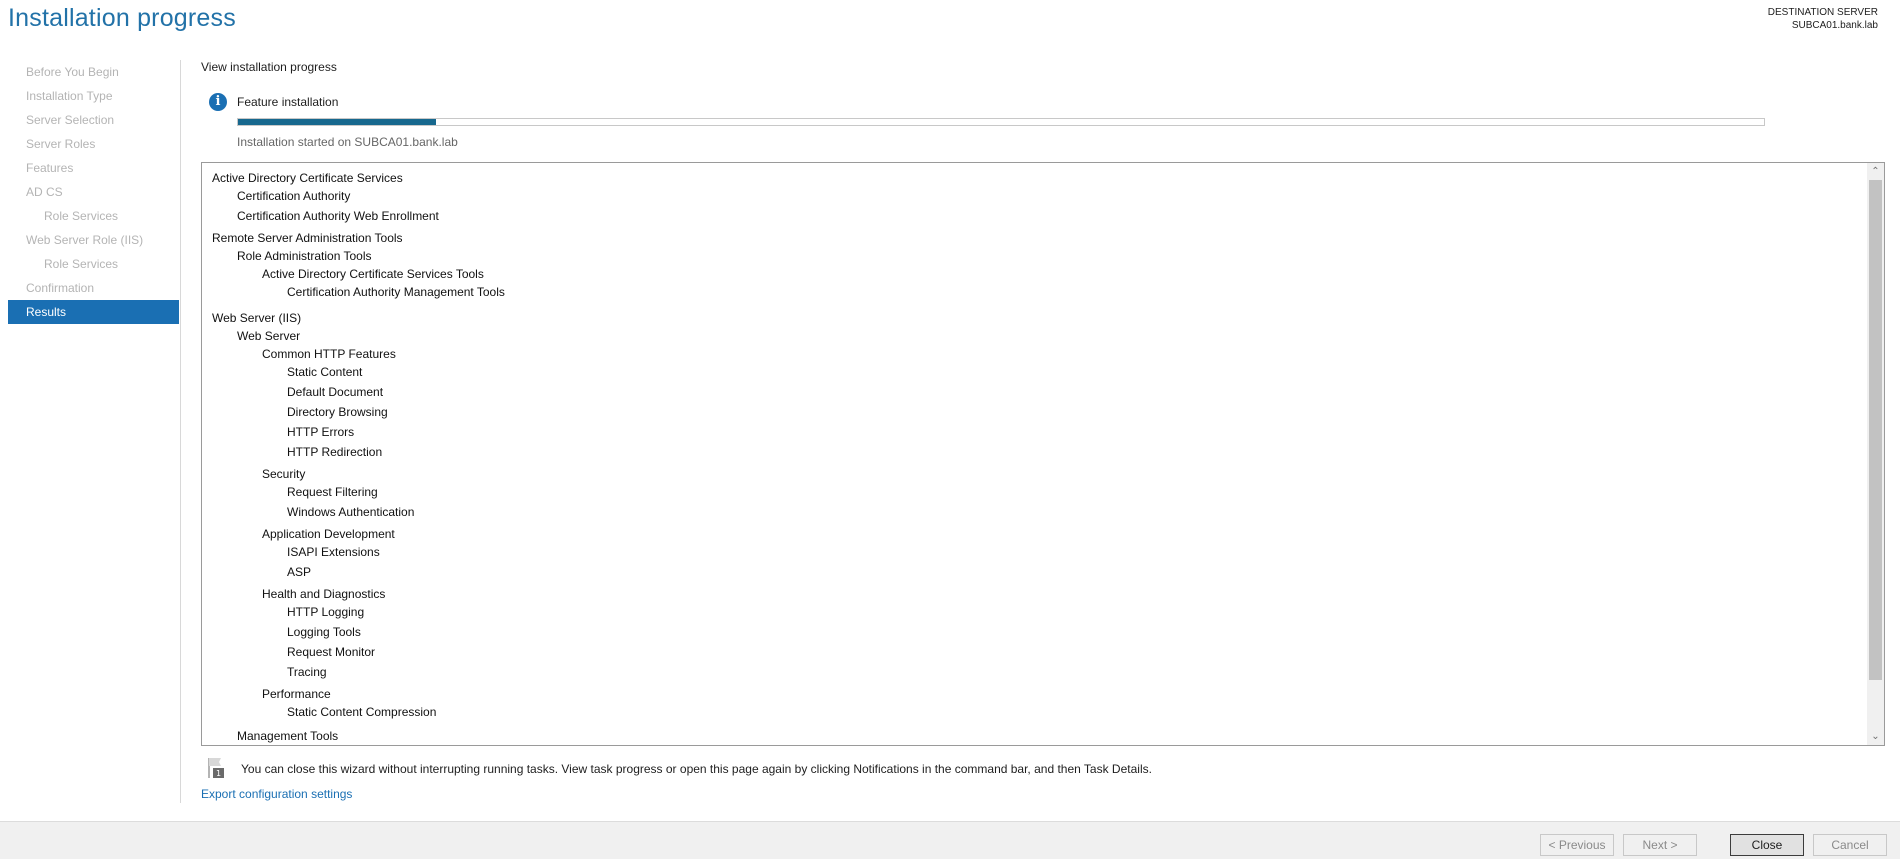 Image resolution: width=1900 pixels, height=859 pixels. What do you see at coordinates (299, 572) in the screenshot?
I see `tree-item: ASP` at bounding box center [299, 572].